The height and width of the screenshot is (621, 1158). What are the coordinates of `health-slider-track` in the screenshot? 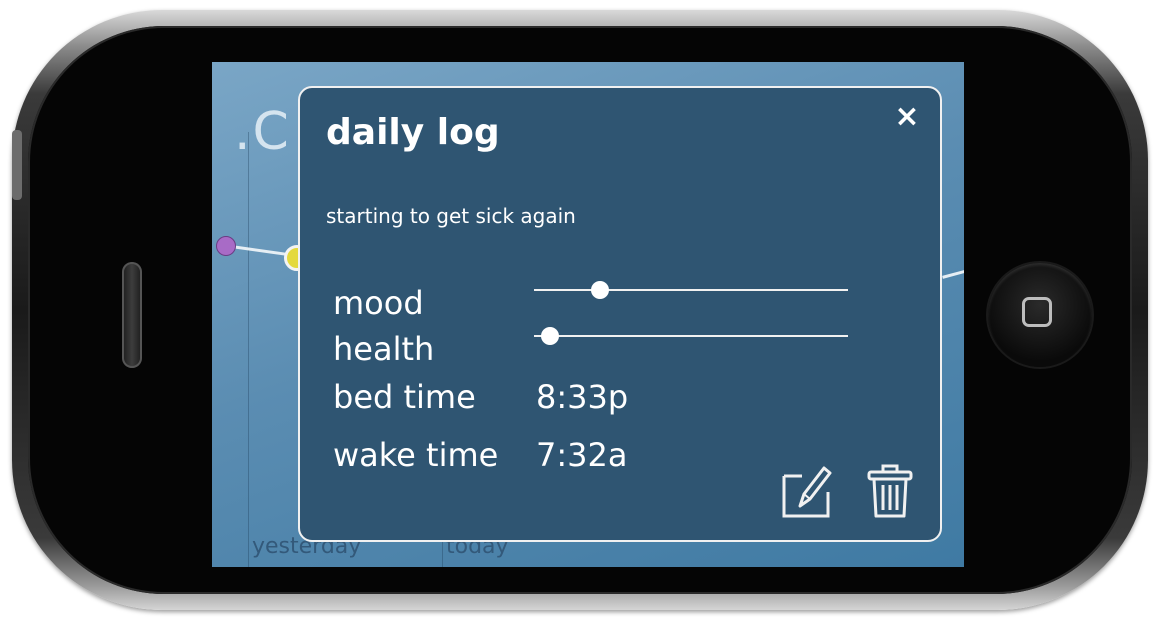 It's located at (691, 336).